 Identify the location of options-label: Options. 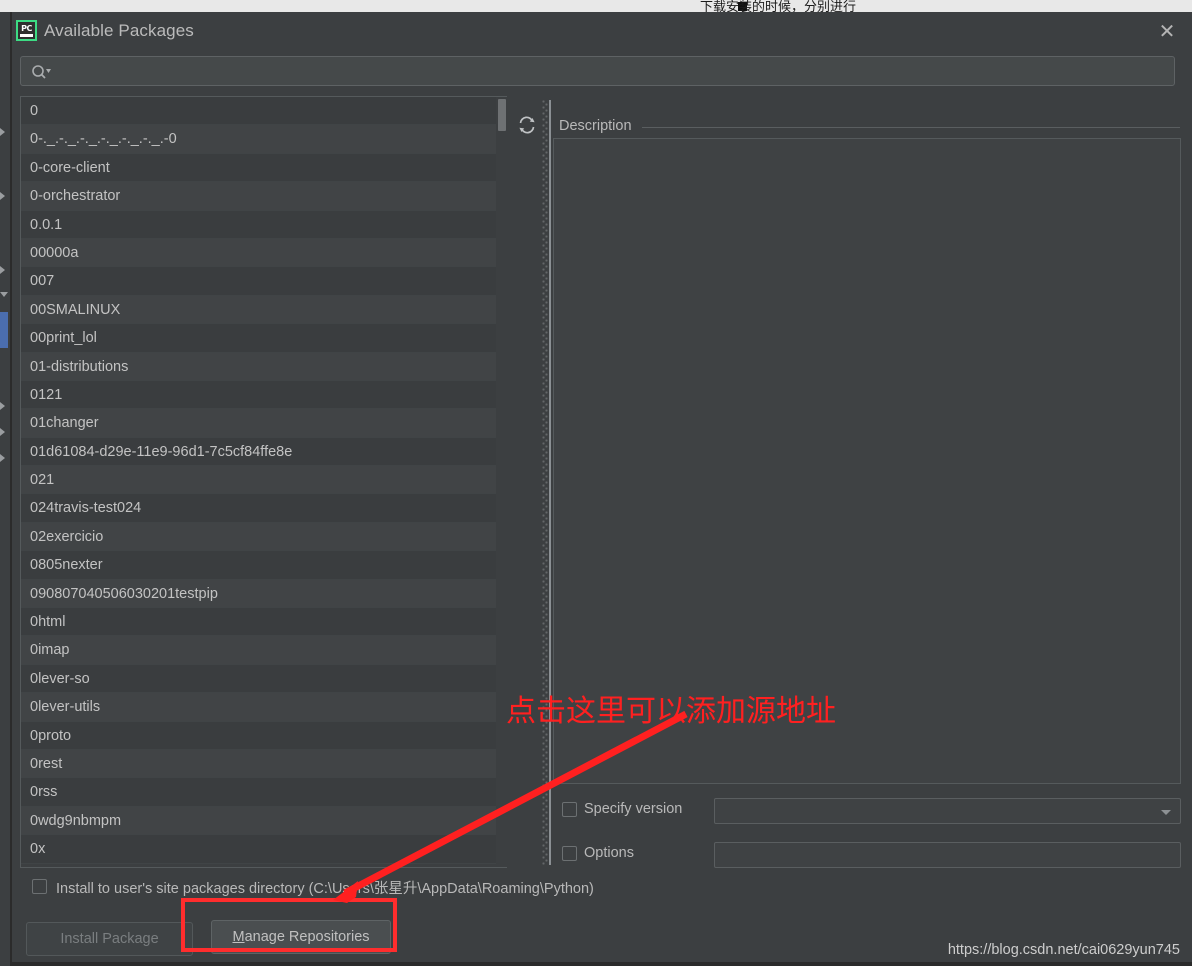
(609, 853).